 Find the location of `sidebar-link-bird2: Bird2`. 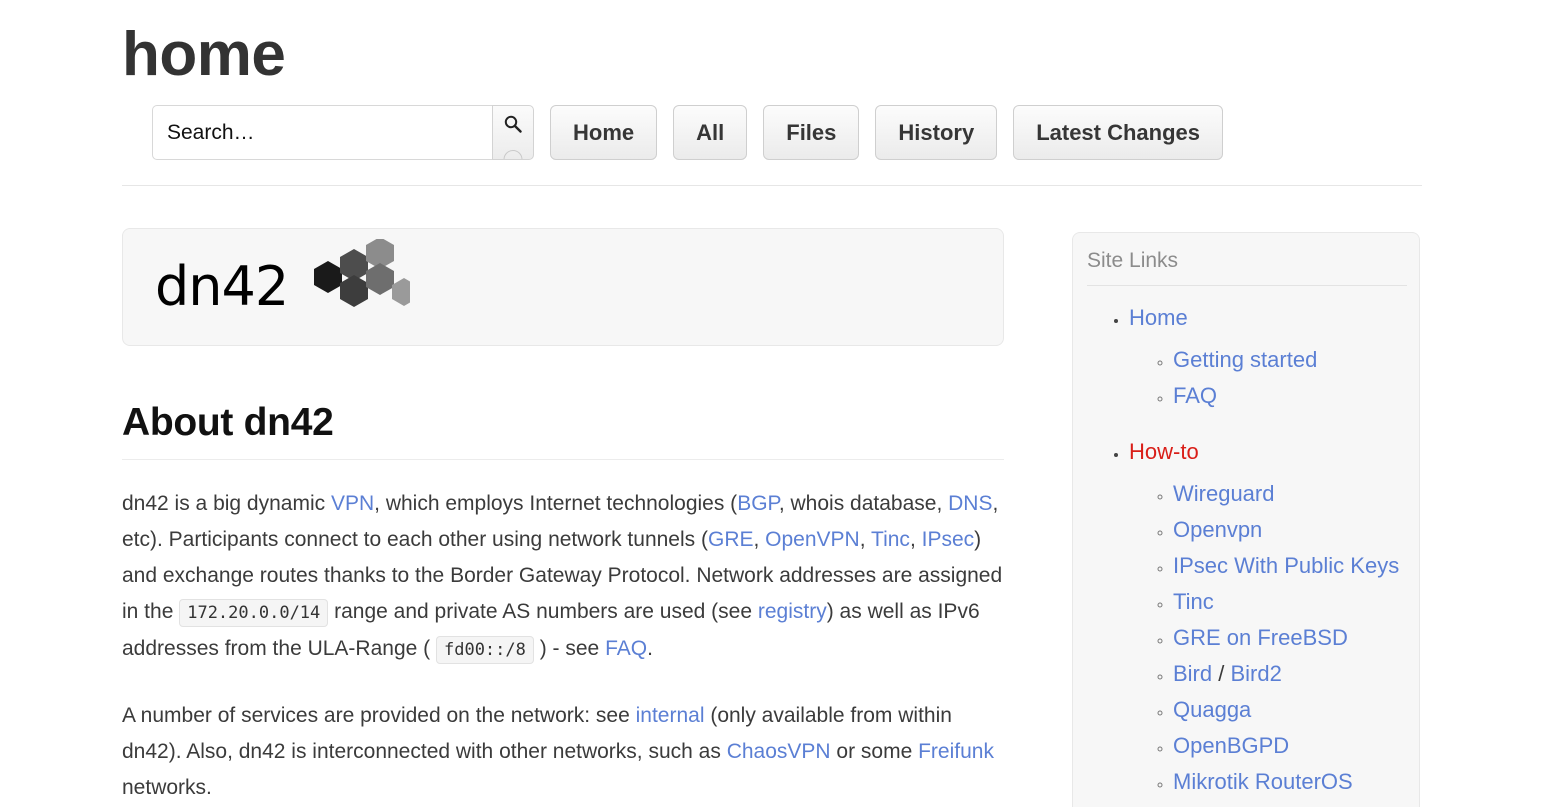

sidebar-link-bird2: Bird2 is located at coordinates (1255, 673).